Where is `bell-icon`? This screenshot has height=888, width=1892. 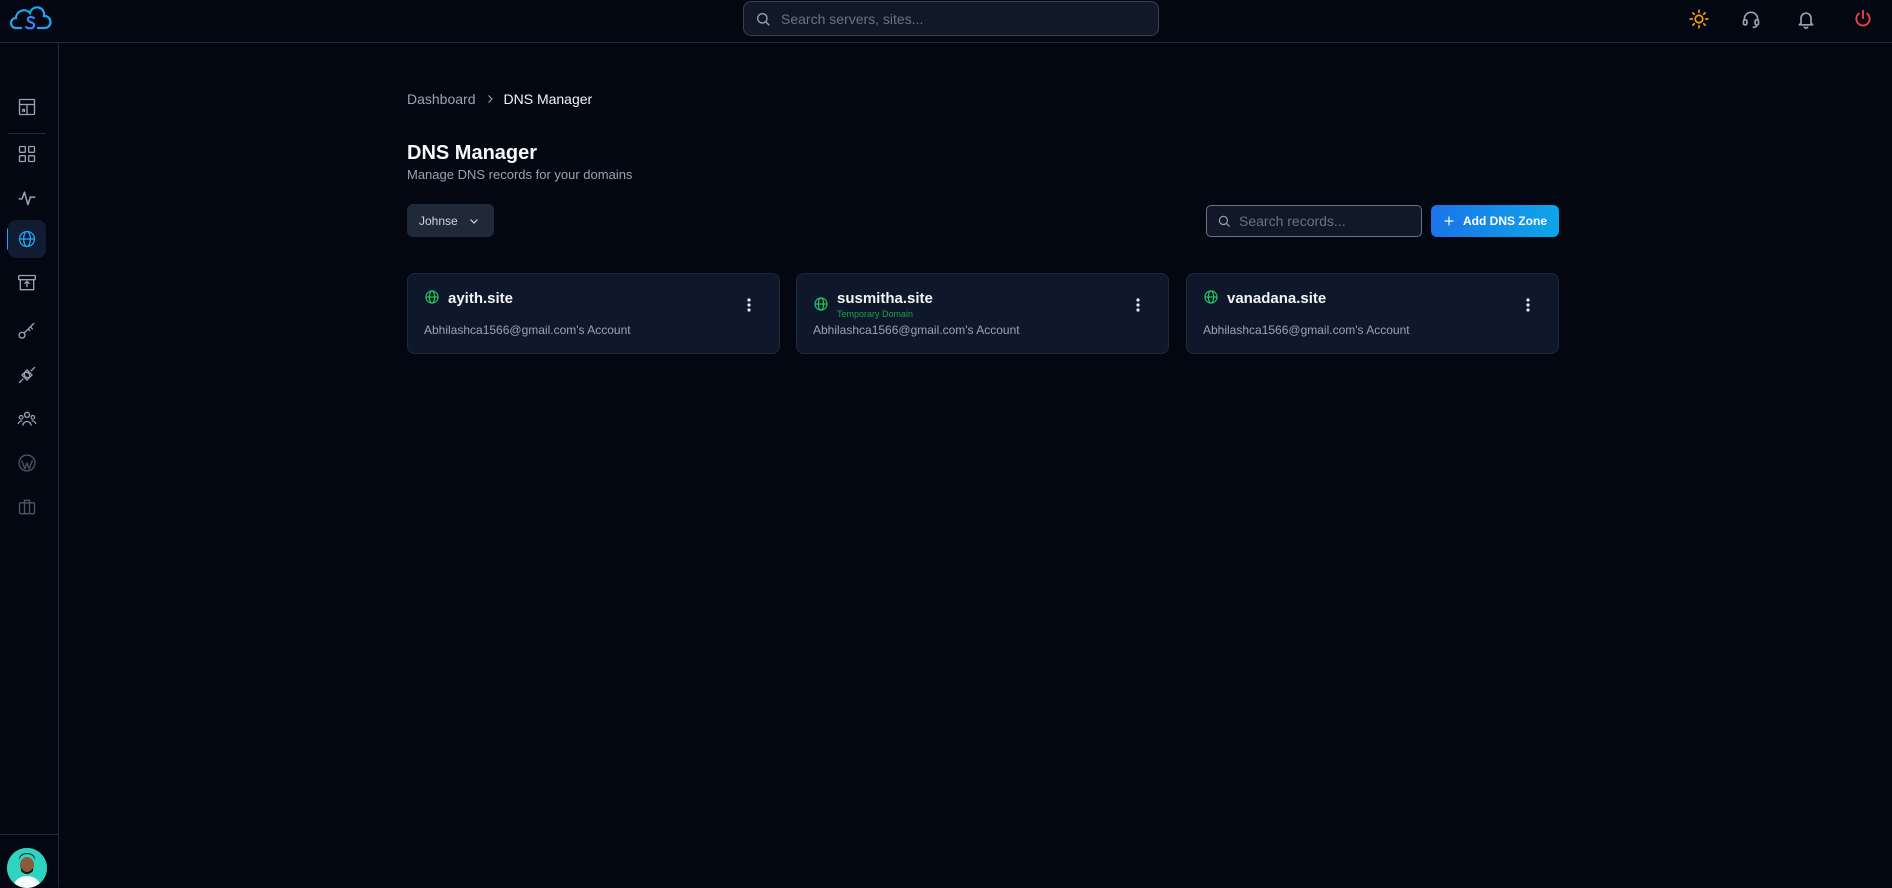 bell-icon is located at coordinates (1806, 20).